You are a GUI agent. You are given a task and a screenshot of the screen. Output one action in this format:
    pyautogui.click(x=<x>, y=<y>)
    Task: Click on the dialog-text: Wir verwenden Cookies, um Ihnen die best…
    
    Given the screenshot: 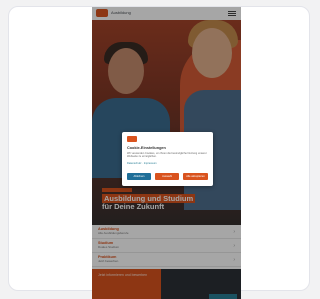 What is the action you would take?
    pyautogui.click(x=167, y=155)
    